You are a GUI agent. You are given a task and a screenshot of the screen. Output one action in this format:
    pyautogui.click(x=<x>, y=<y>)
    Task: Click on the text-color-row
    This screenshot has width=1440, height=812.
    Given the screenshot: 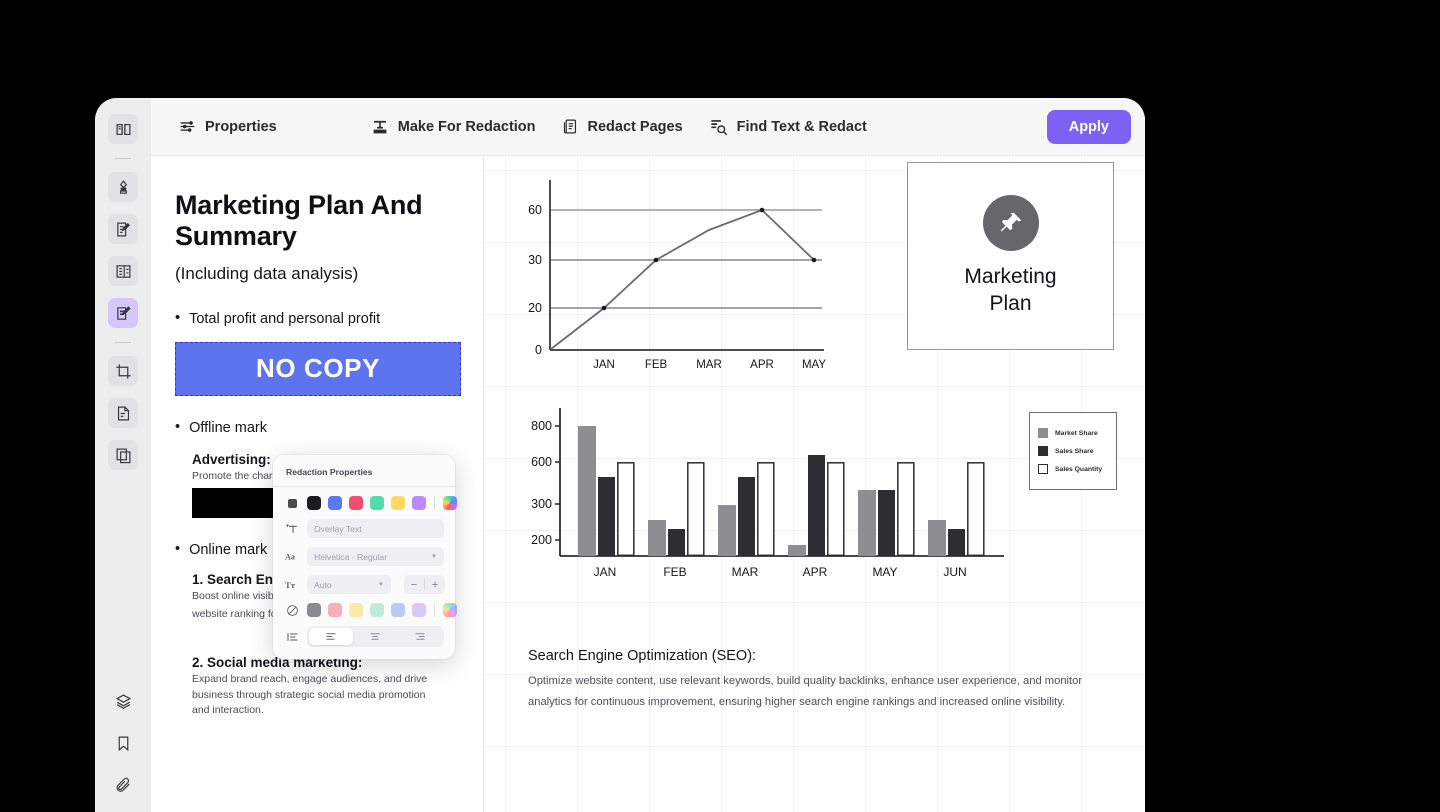 What is the action you would take?
    pyautogui.click(x=370, y=610)
    